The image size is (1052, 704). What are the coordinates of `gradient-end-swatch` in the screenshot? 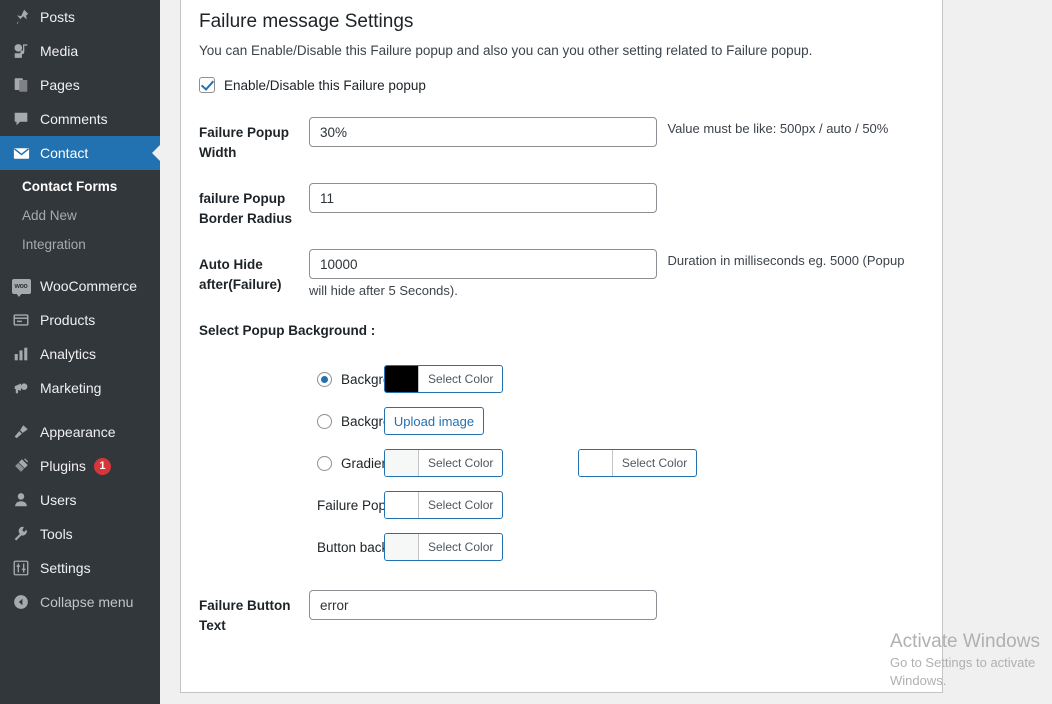 It's located at (595, 463).